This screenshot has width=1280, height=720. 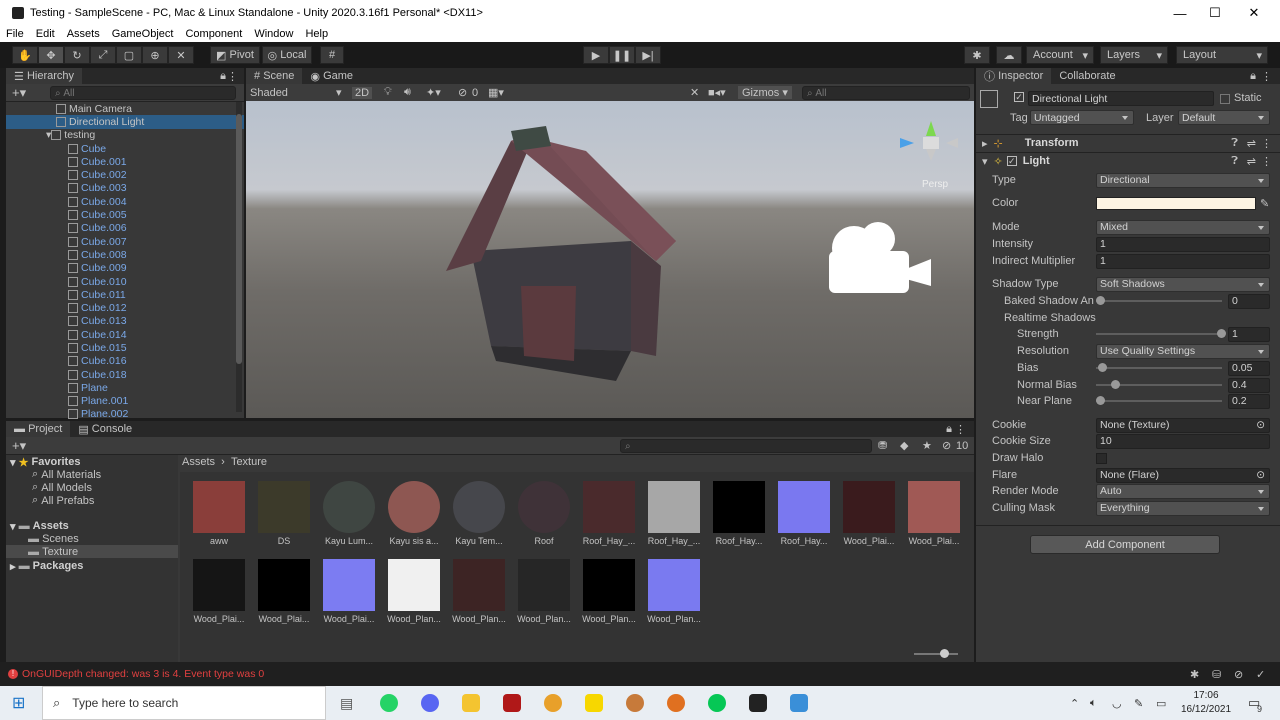 I want to click on camera-icon: ■◂▾, so click(x=717, y=92).